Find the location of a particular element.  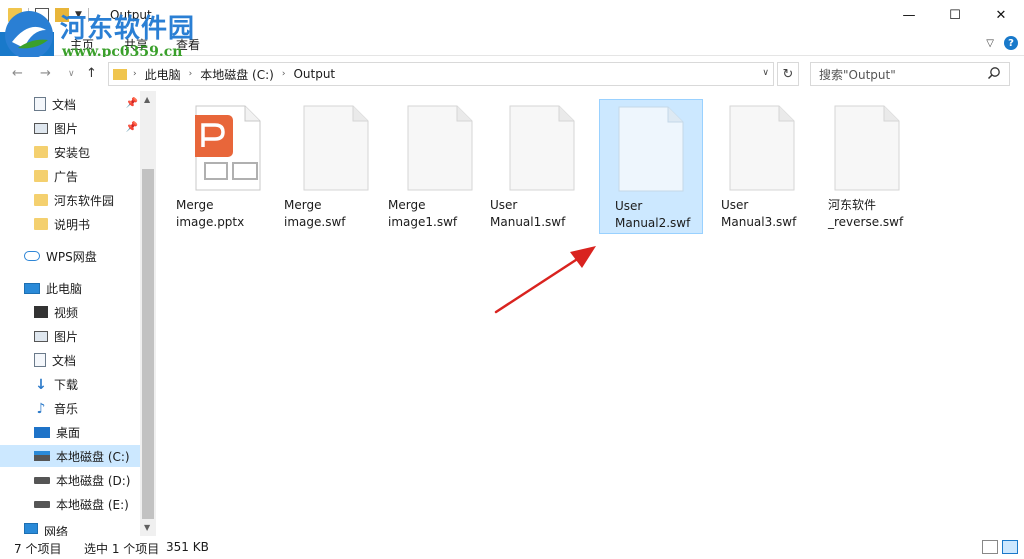

file-item-selected: User Manual2.swf is located at coordinates (651, 166).